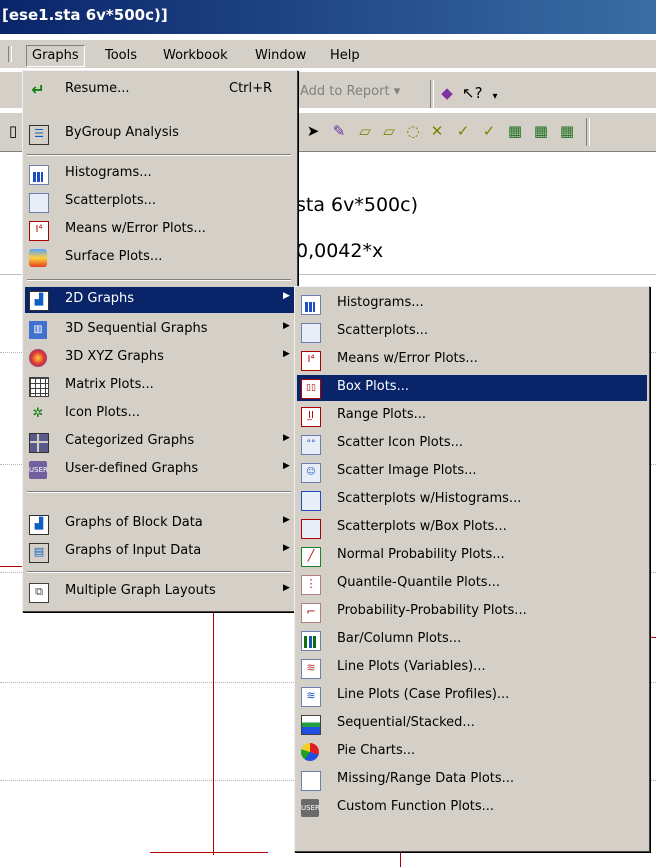  I want to click on toolbar-fragment-icon: ▯, so click(13, 131).